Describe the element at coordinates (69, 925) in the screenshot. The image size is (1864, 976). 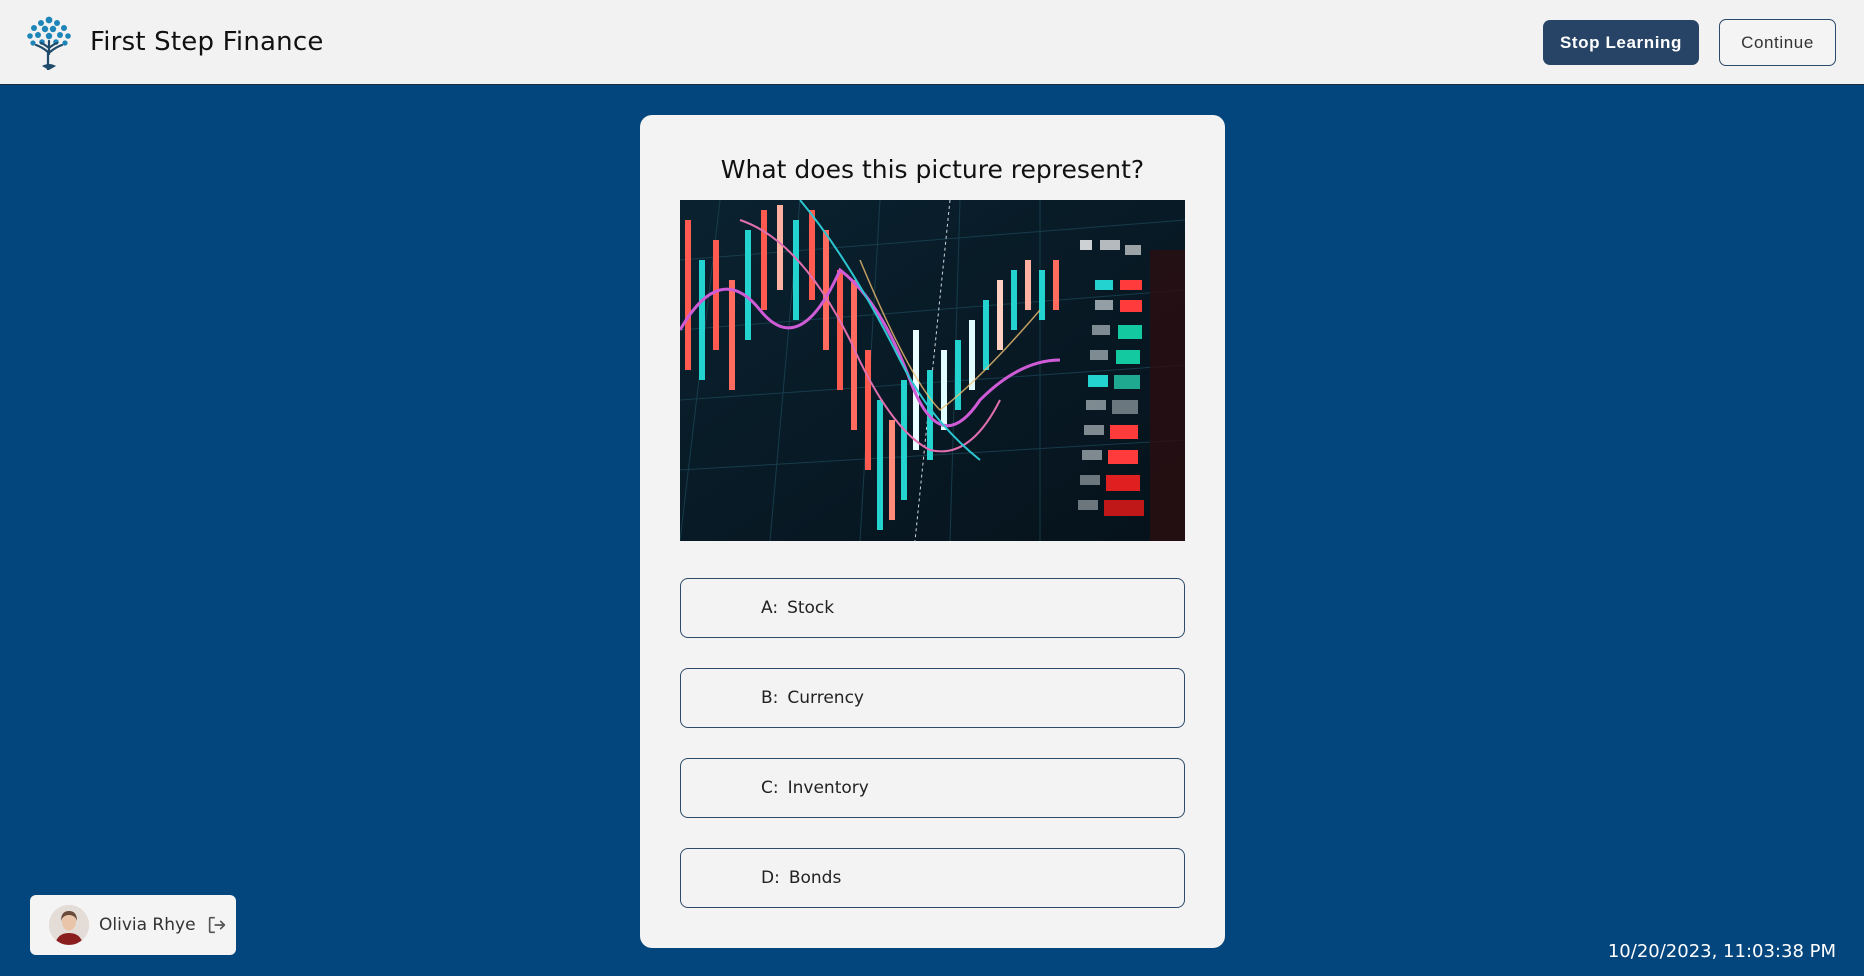
I see `avatar` at that location.